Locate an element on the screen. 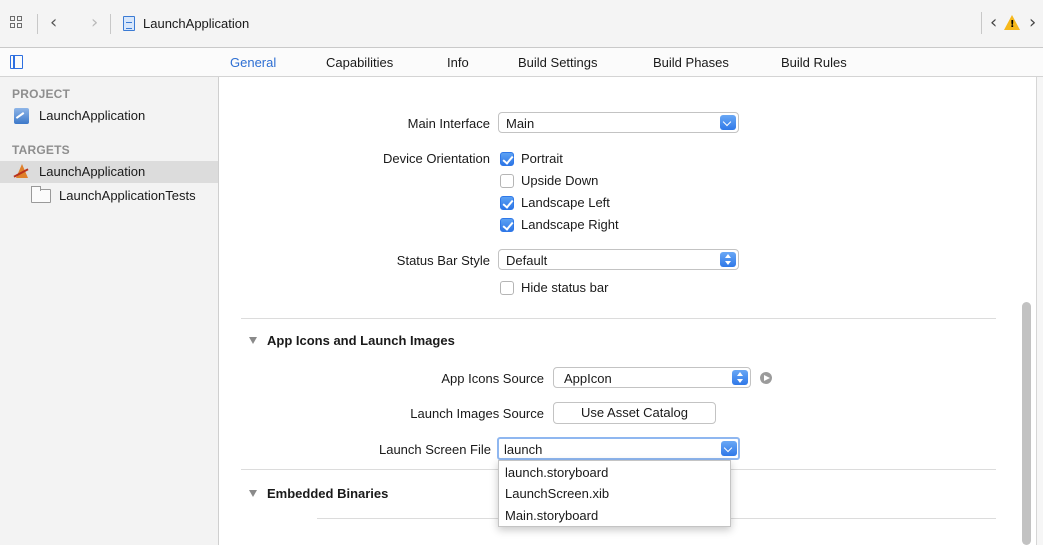 The height and width of the screenshot is (545, 1043). tab-build-phases: Build Phases is located at coordinates (691, 62).